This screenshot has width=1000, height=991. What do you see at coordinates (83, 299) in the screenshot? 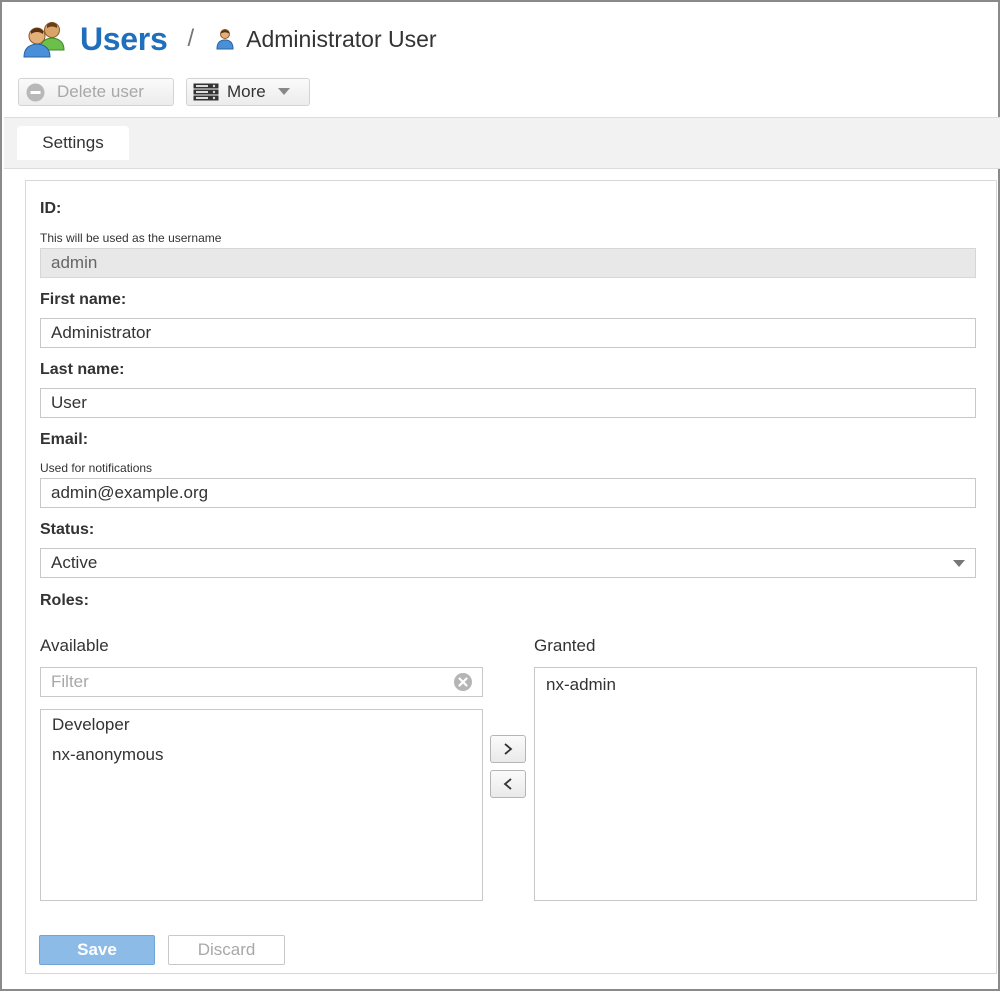
I see `first-name-label: First name:` at bounding box center [83, 299].